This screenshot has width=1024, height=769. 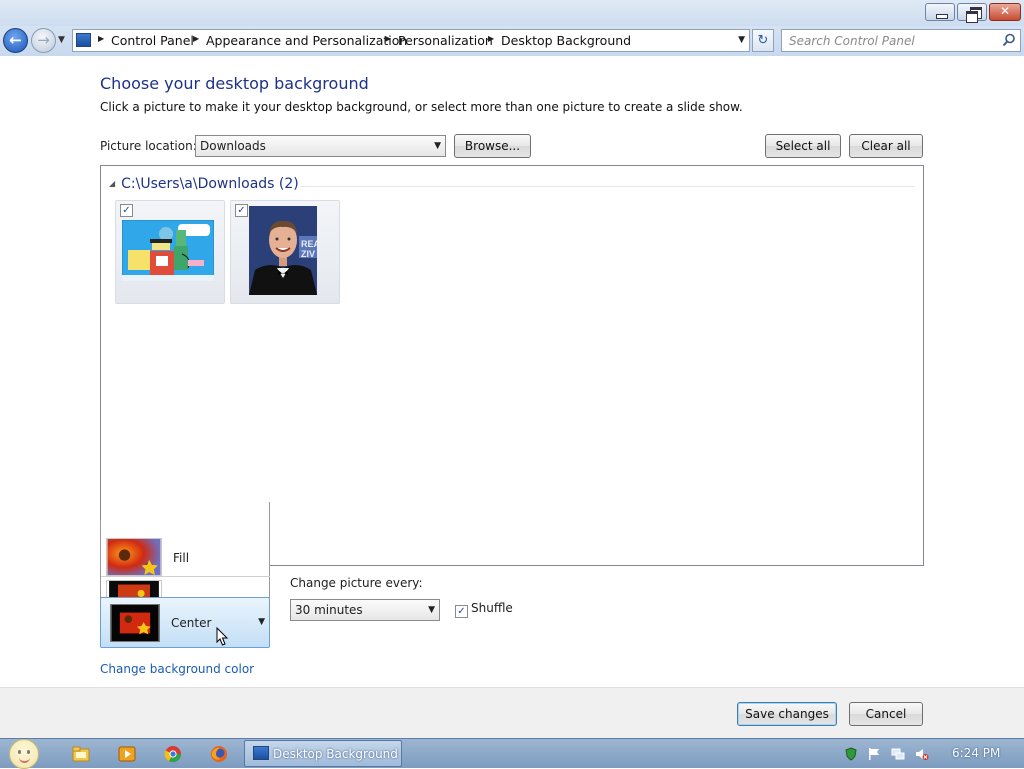 I want to click on restore-button, so click(x=972, y=13).